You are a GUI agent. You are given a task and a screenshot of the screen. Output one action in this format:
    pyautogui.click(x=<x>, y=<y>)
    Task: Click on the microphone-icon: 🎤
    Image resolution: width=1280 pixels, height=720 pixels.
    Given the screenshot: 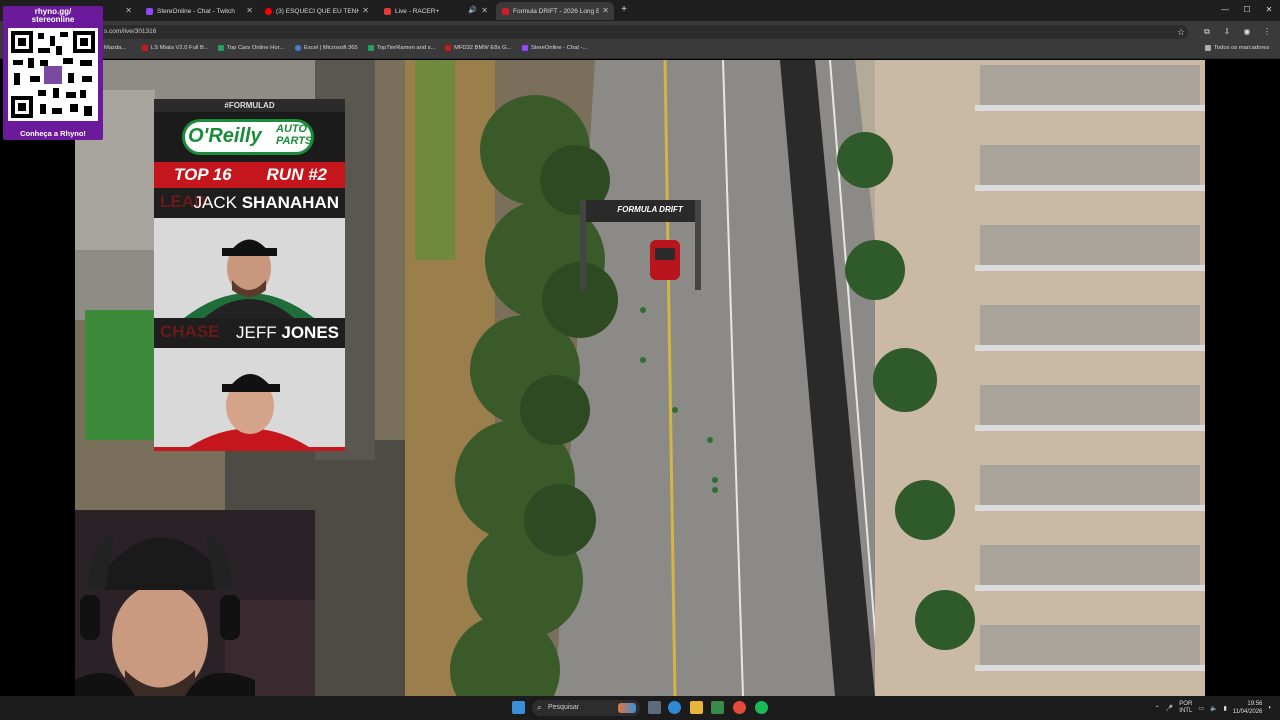 What is the action you would take?
    pyautogui.click(x=1169, y=708)
    